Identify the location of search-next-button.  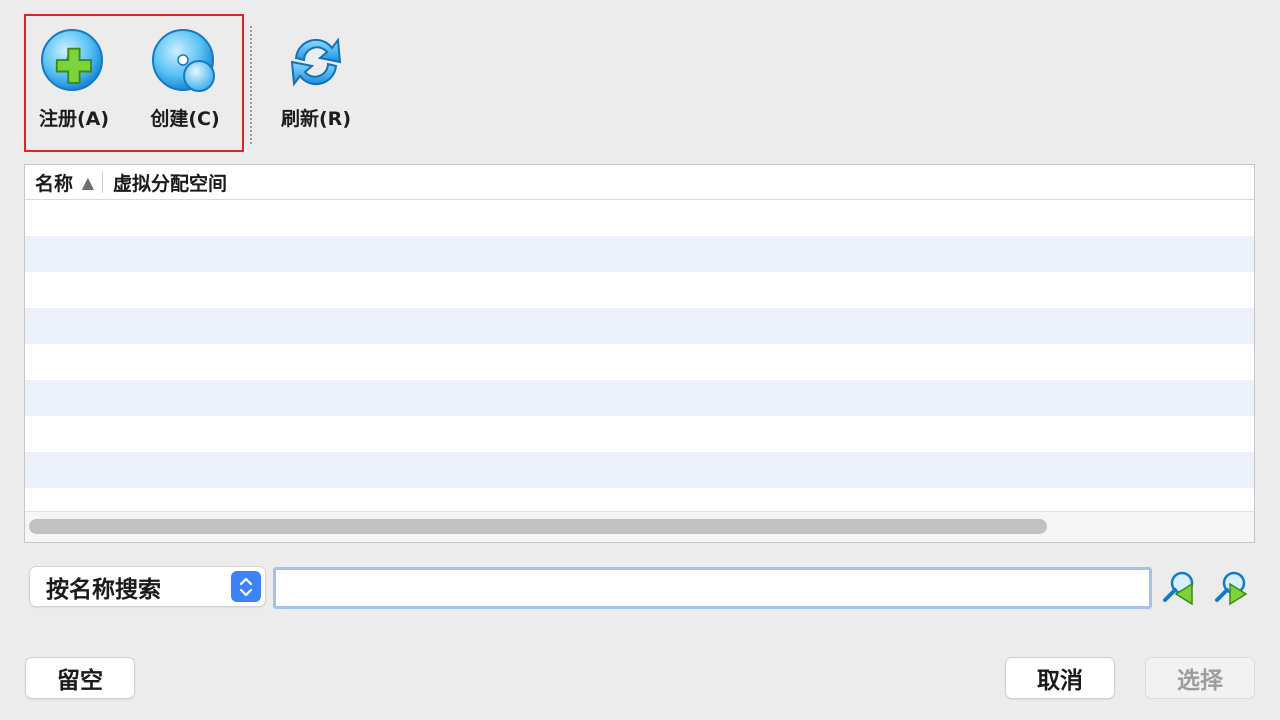
(1230, 588).